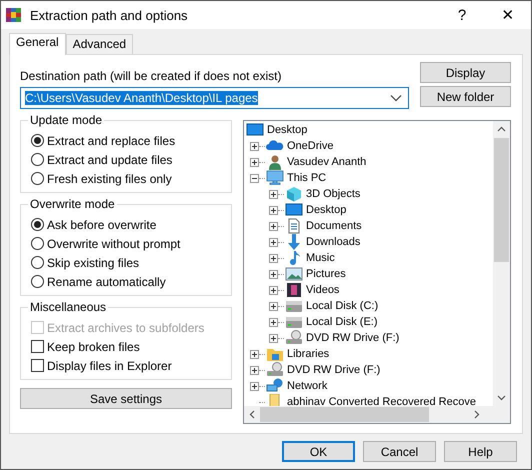  What do you see at coordinates (477, 414) in the screenshot?
I see `chevron-right-icon` at bounding box center [477, 414].